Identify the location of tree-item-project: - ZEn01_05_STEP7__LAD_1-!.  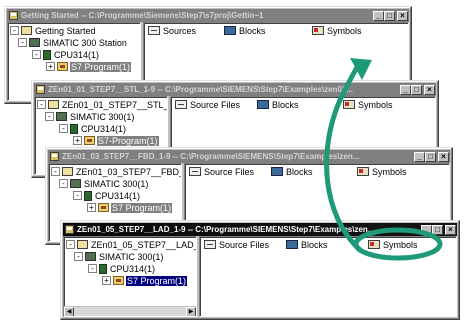
(131, 244).